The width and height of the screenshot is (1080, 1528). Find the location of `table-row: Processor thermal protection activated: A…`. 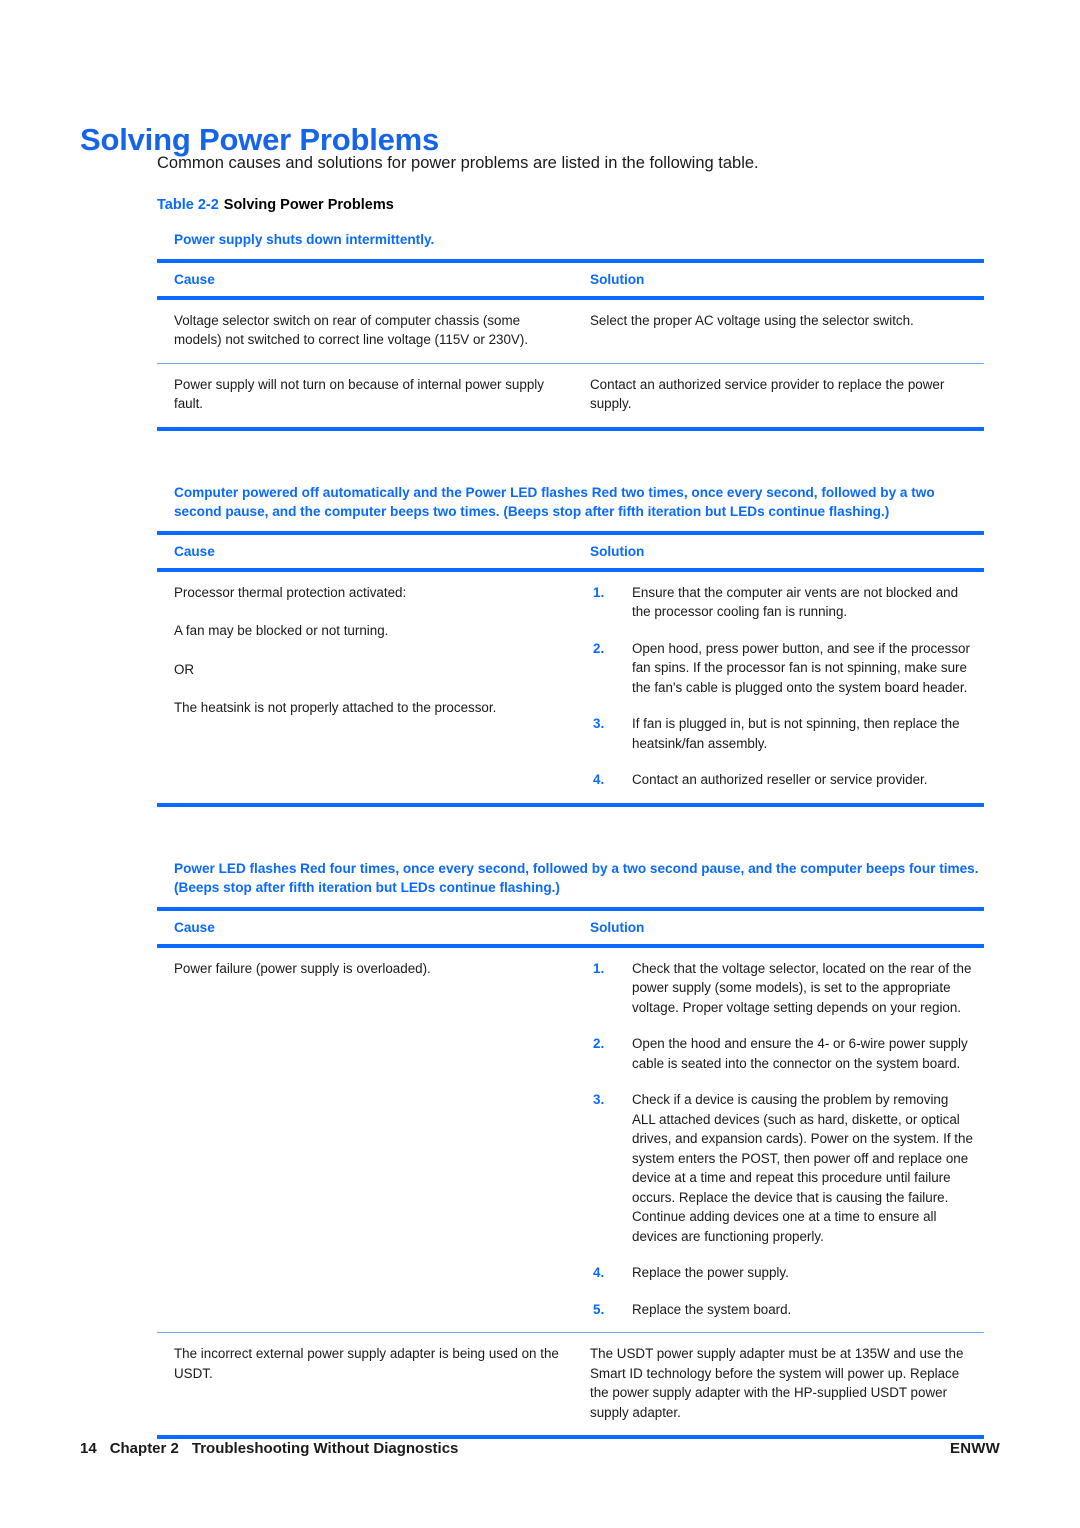

table-row: Processor thermal protection activated: A… is located at coordinates (570, 689).